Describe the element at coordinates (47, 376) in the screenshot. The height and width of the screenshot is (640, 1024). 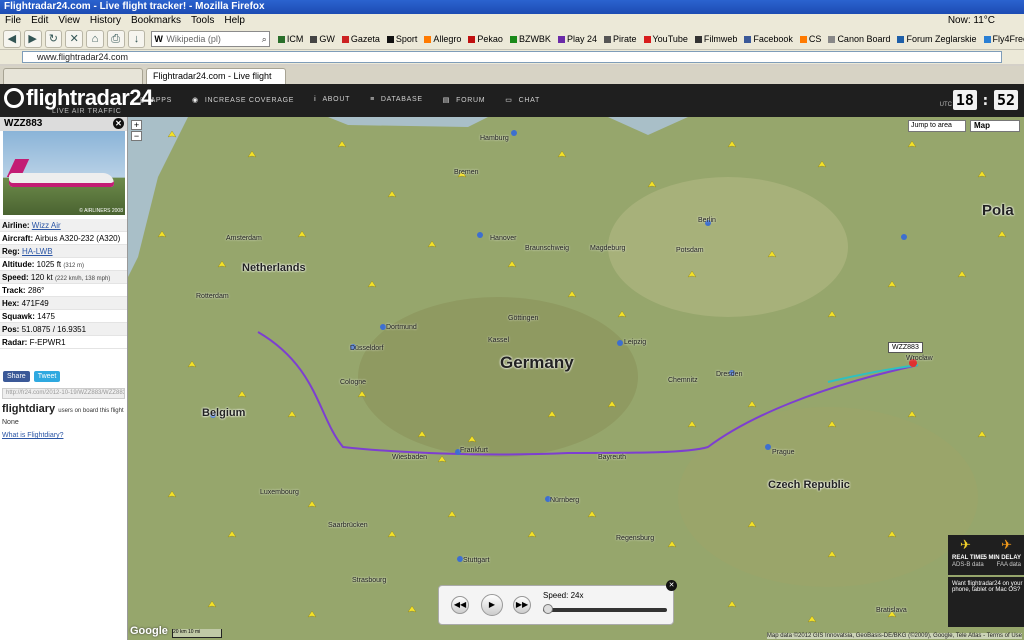
I see `tweet-button: Tweet` at that location.